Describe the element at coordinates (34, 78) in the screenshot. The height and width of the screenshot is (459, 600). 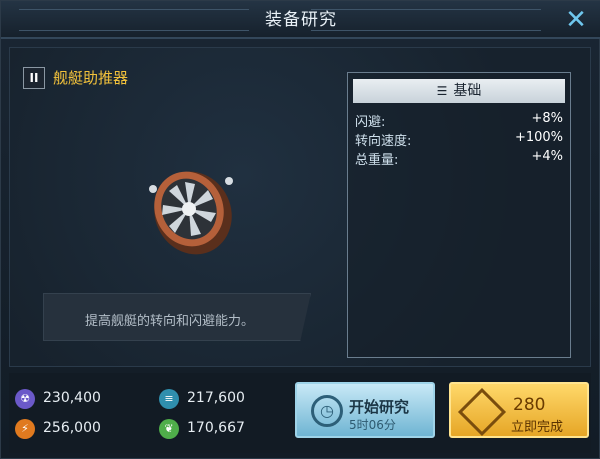
I see `level-badge: II` at that location.